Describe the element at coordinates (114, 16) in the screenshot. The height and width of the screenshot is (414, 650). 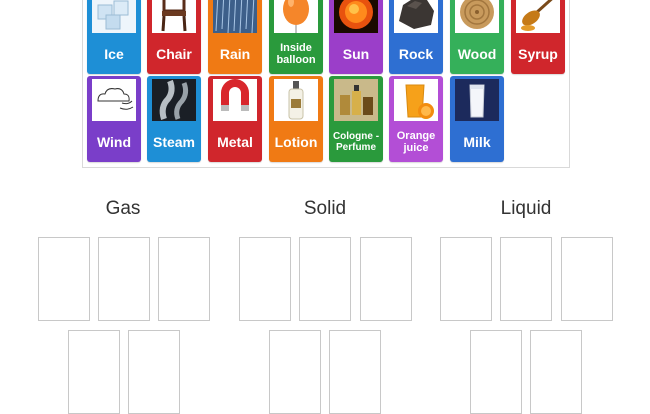
I see `ice-cubes-icon` at that location.